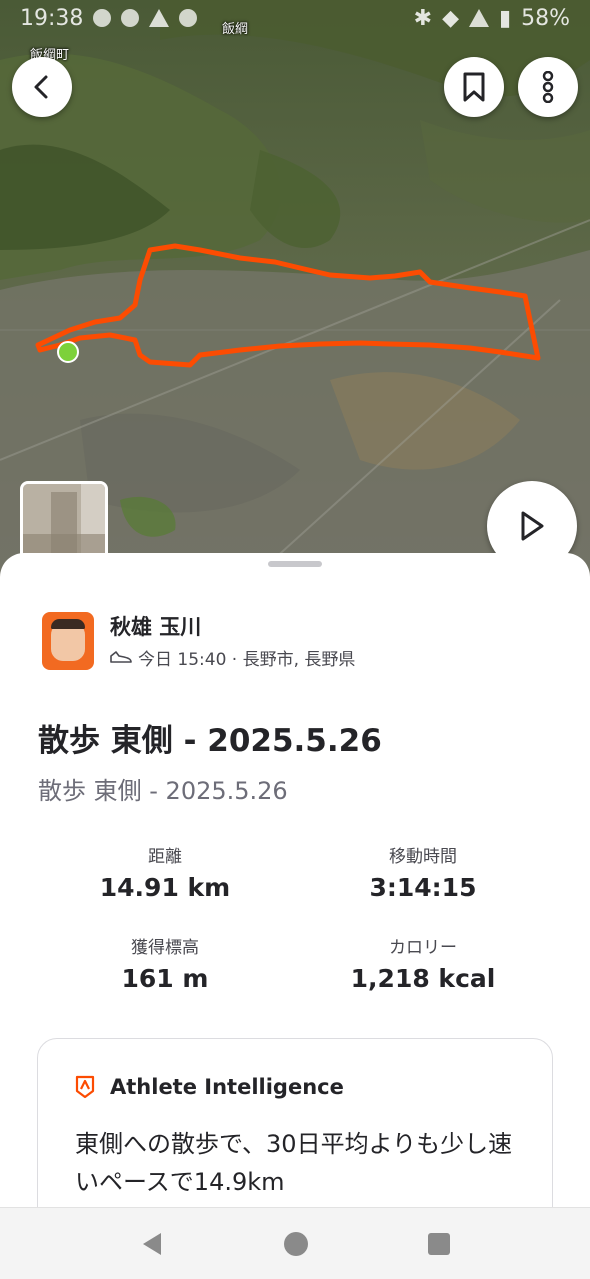 This screenshot has height=1279, width=590. Describe the element at coordinates (423, 872) in the screenshot. I see `stat-moving-time: 移動時間 3:14:15` at that location.